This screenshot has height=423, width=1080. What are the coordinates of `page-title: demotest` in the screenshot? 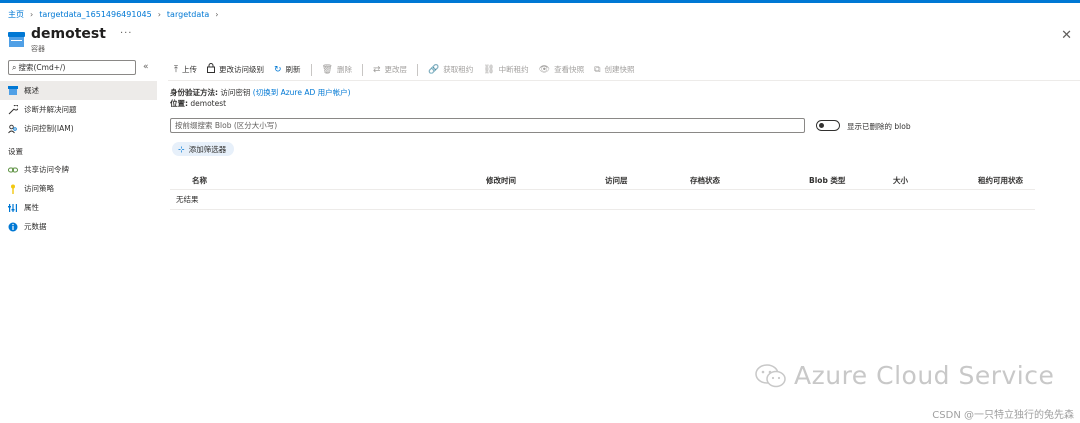 It's located at (68, 34).